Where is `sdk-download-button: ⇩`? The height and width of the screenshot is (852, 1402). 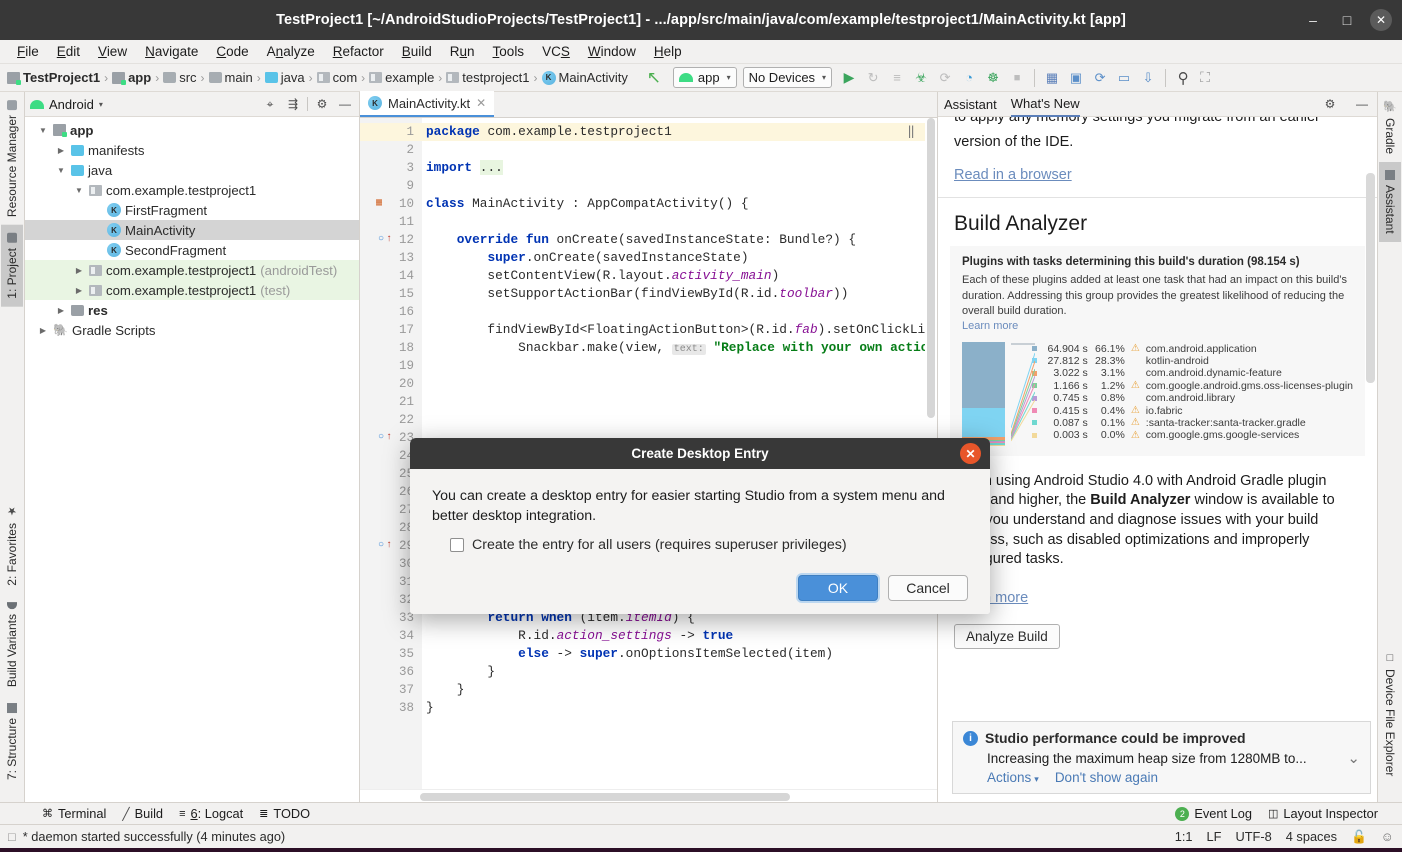 sdk-download-button: ⇩ is located at coordinates (1148, 78).